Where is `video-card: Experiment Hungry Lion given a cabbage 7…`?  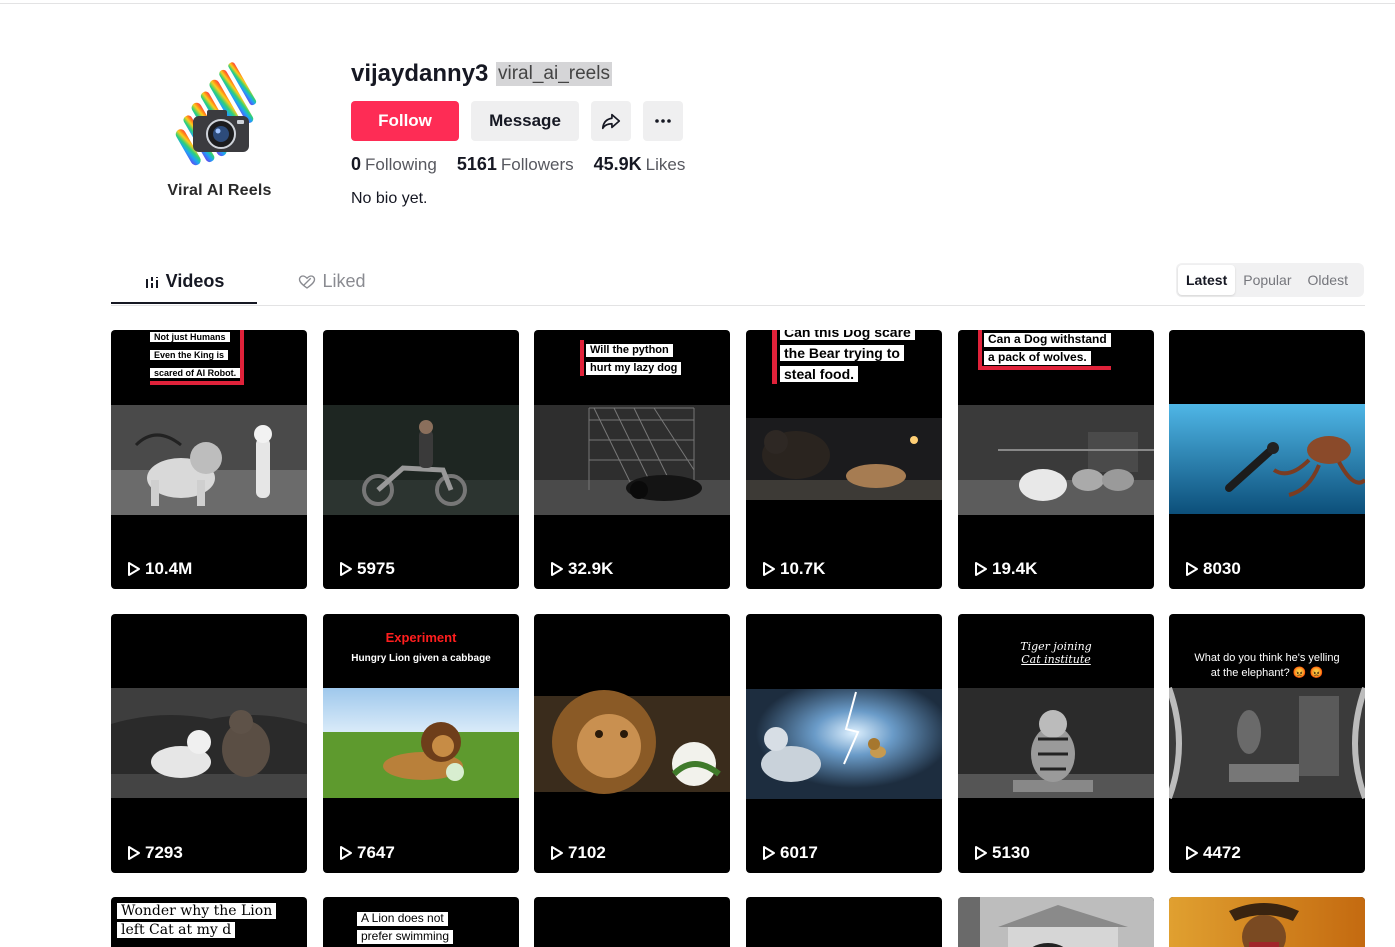
video-card: Experiment Hungry Lion given a cabbage 7… is located at coordinates (421, 743).